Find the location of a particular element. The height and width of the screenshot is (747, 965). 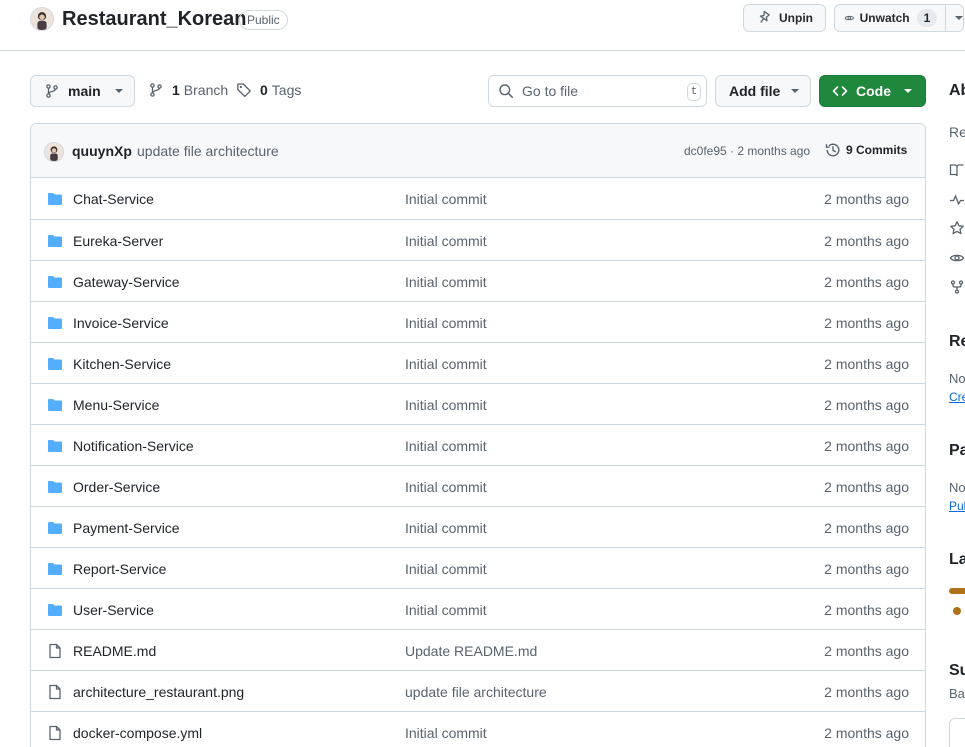

file-name-link: Menu-Service is located at coordinates (116, 405).